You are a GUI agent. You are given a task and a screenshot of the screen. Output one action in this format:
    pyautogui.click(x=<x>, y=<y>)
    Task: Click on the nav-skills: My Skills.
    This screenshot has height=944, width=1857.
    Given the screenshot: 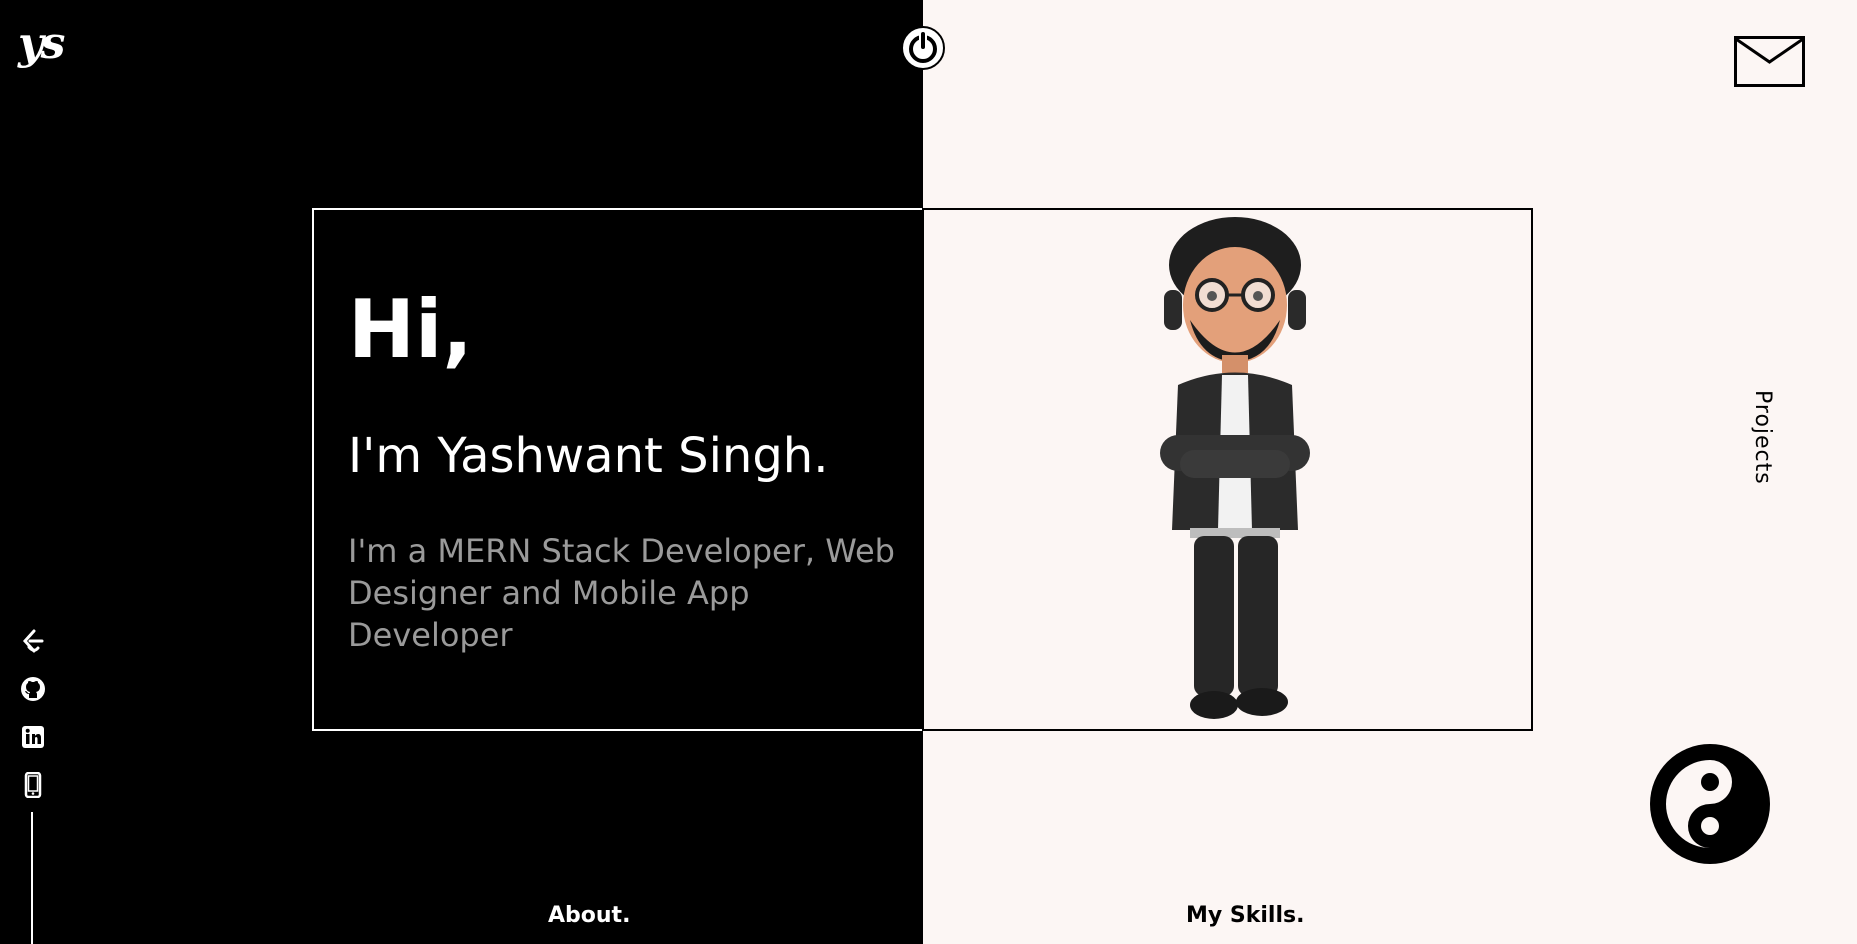 What is the action you would take?
    pyautogui.click(x=1245, y=915)
    